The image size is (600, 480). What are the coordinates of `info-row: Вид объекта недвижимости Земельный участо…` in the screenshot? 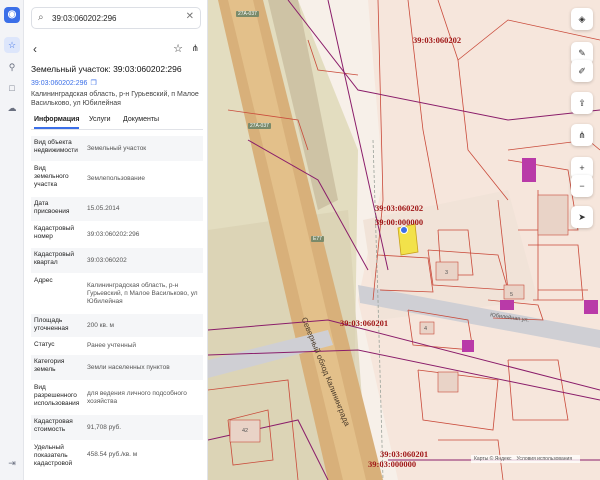 It's located at (117, 149).